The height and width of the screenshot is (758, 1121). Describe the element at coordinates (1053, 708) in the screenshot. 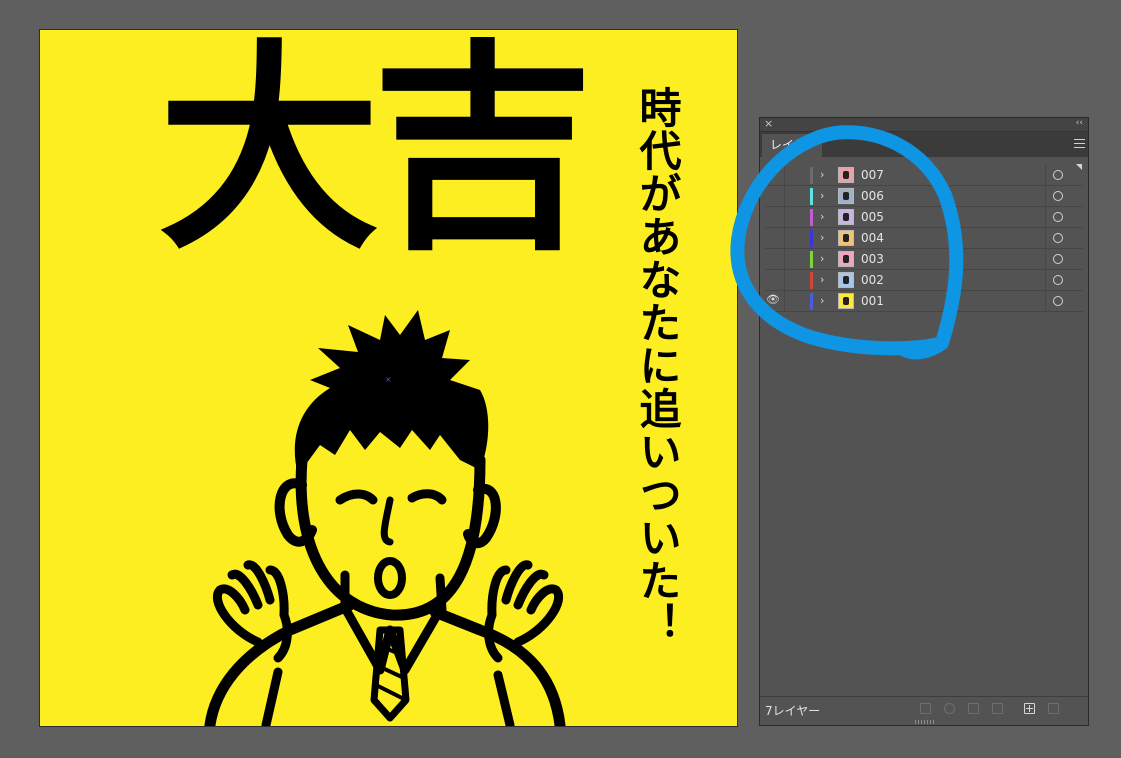

I see `trash-icon` at that location.